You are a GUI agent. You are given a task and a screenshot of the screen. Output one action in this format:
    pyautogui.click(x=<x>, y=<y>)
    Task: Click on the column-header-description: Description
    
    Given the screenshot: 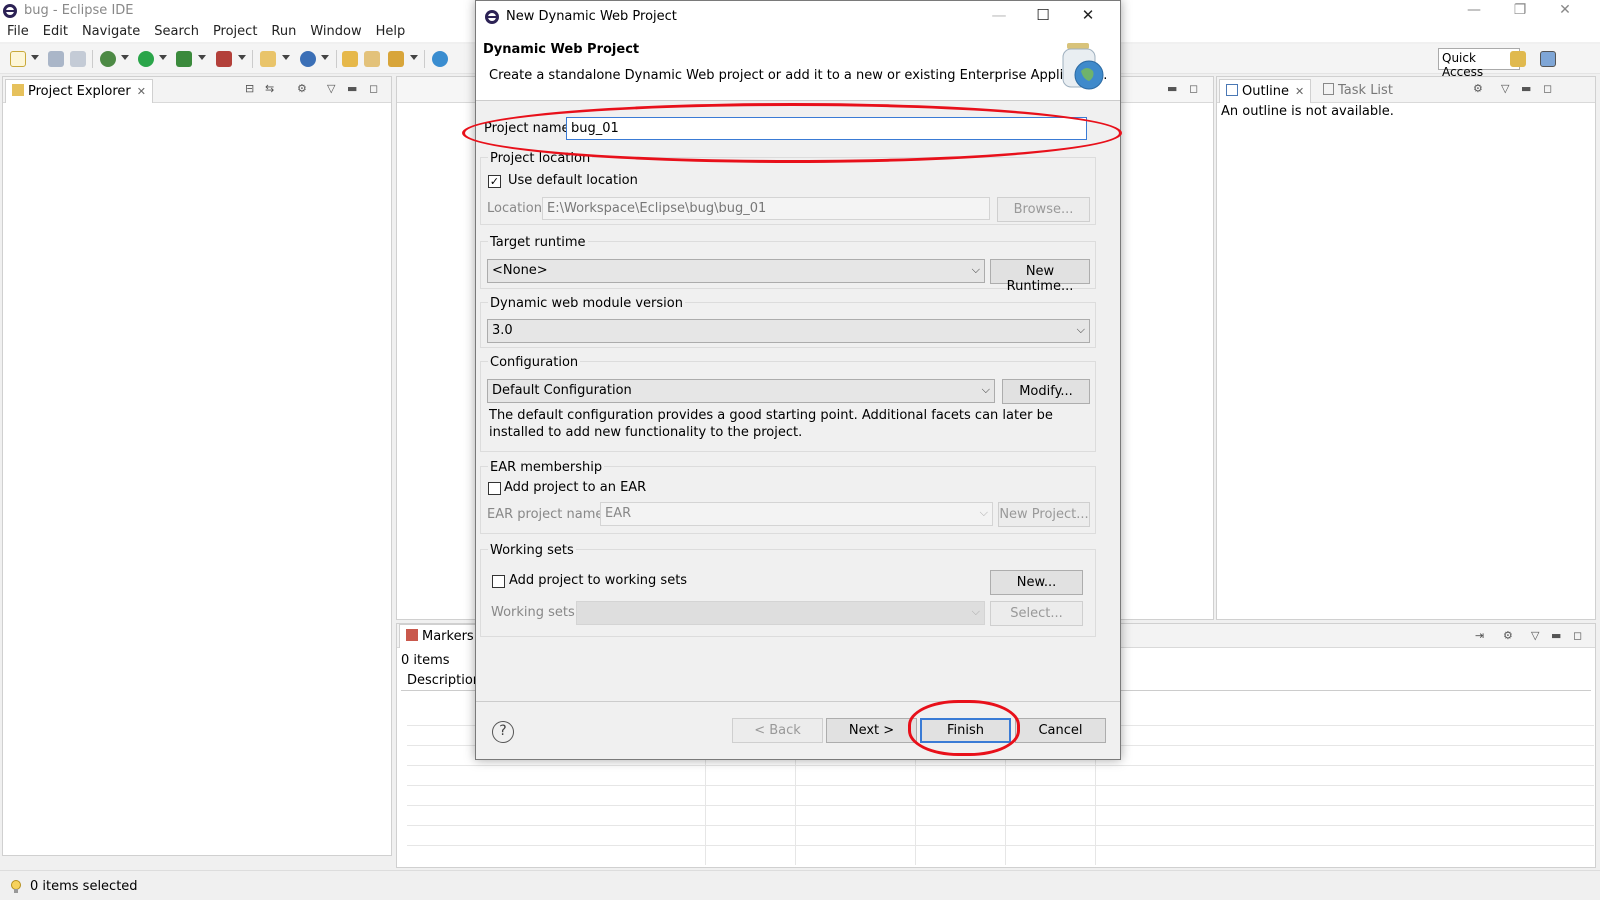 What is the action you would take?
    pyautogui.click(x=444, y=680)
    